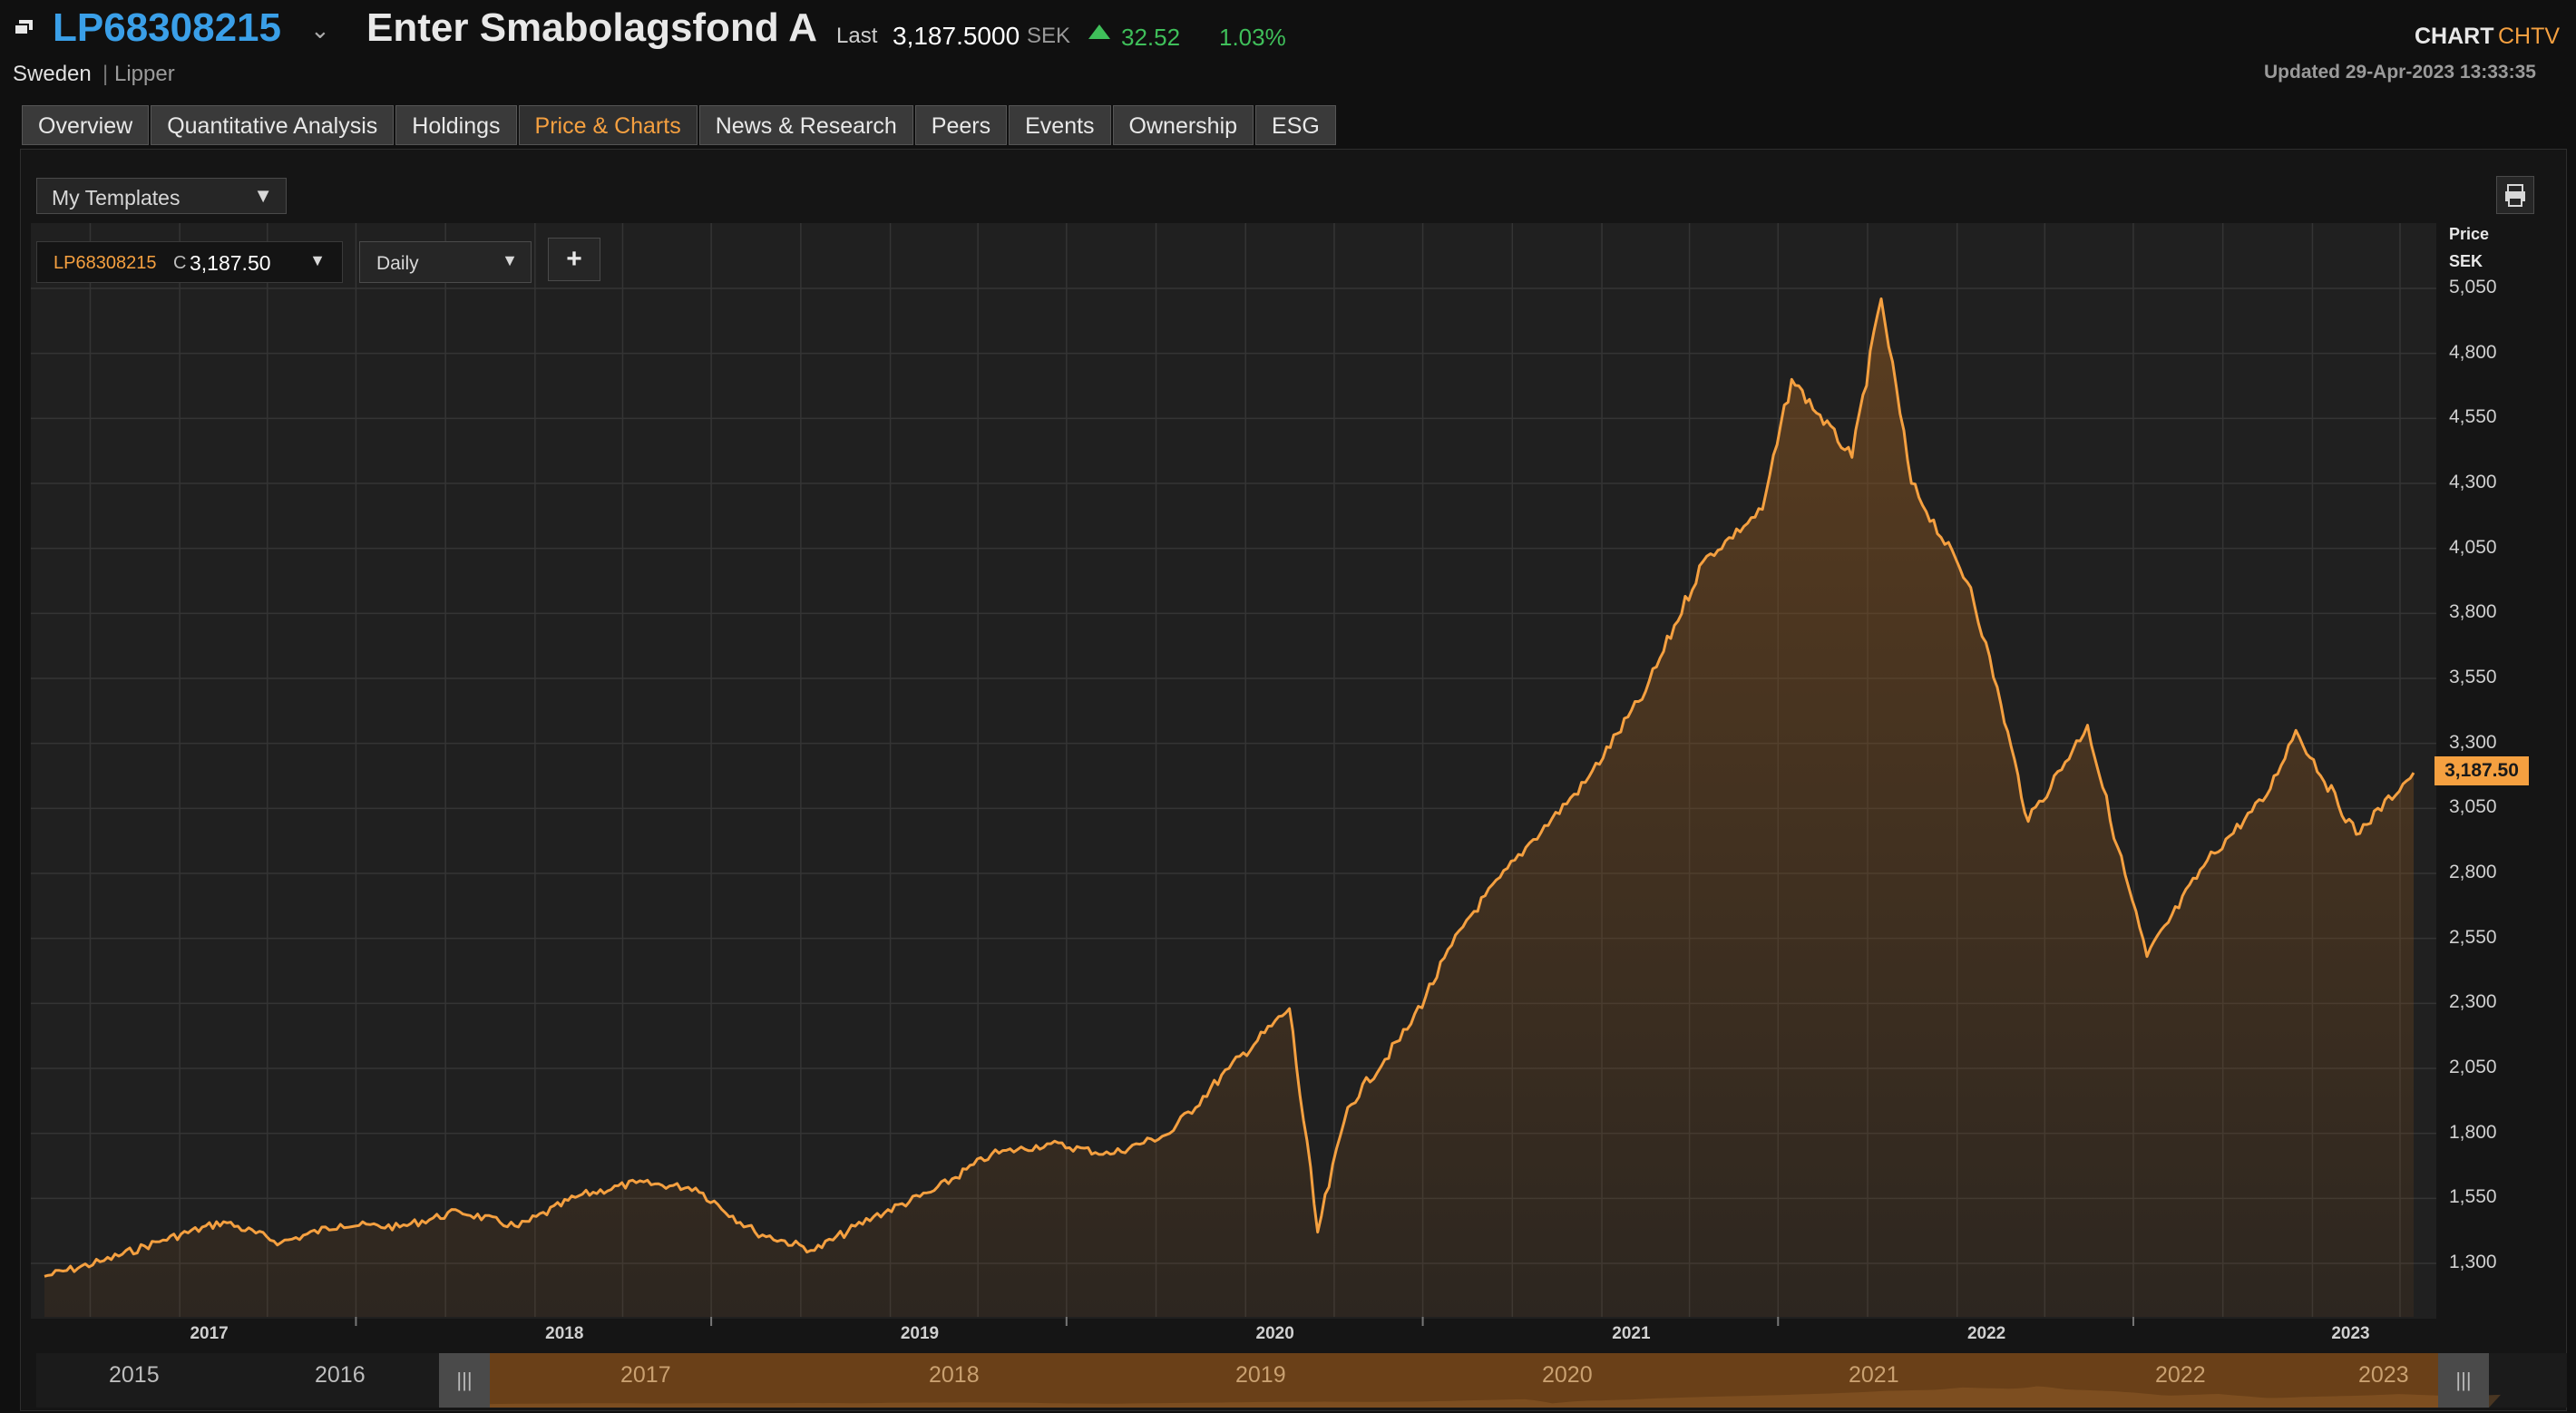  I want to click on navigator-year-label: 2018, so click(954, 1375).